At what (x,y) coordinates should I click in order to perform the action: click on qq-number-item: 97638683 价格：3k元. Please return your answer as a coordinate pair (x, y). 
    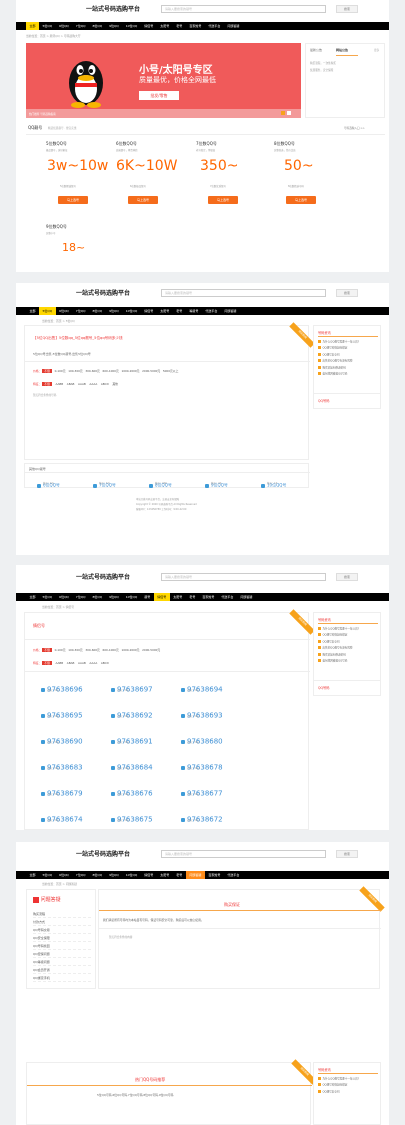
    Looking at the image, I should click on (62, 766).